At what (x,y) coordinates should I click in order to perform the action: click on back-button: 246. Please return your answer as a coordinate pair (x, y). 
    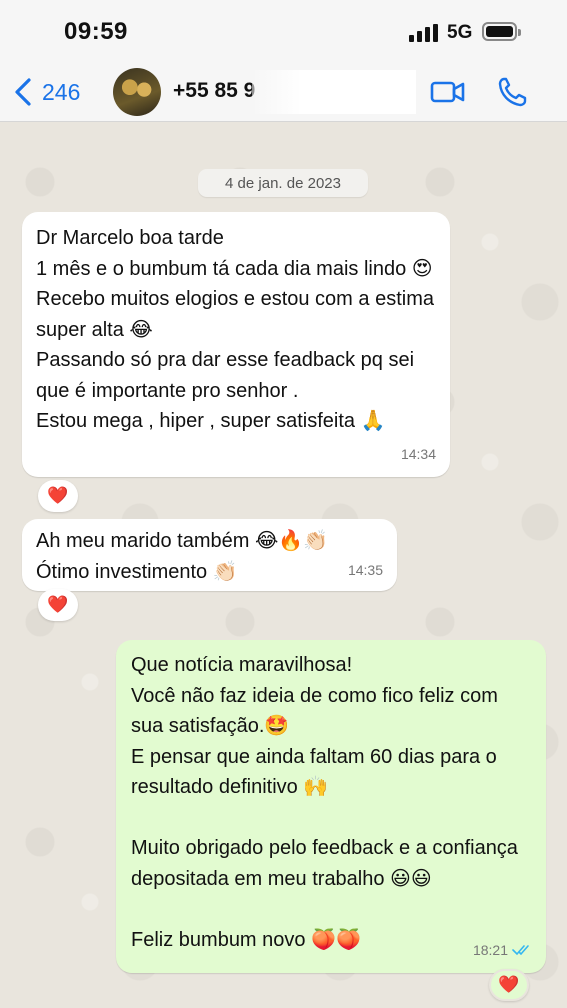
    Looking at the image, I should click on (47, 92).